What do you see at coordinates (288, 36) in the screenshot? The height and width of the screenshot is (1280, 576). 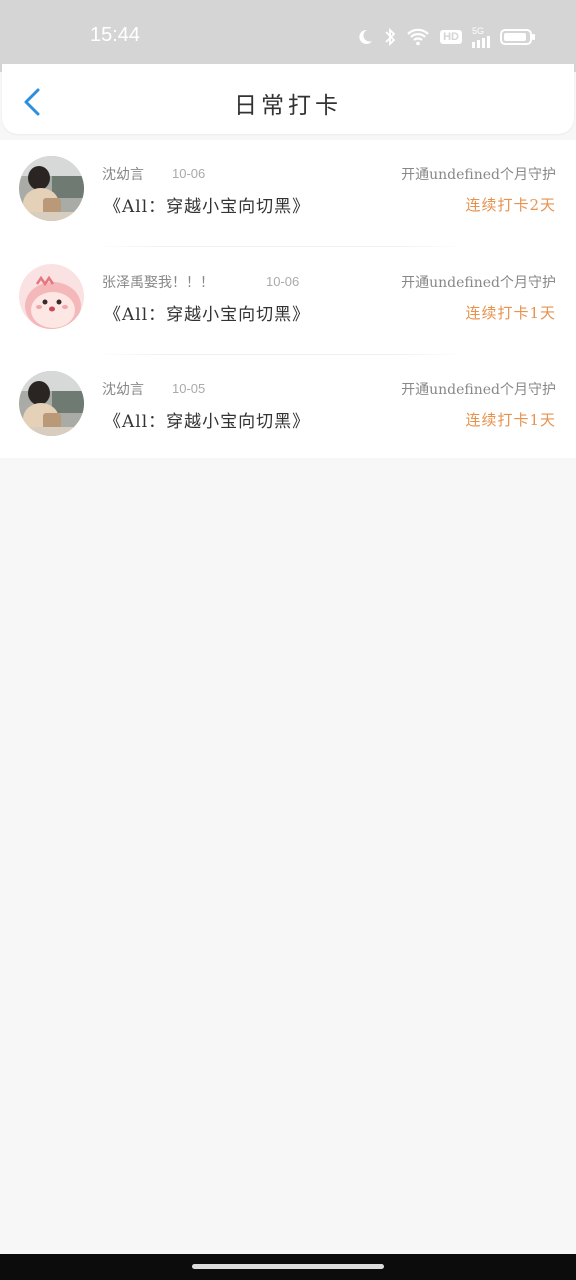 I see `status-bar: 15:44 HD 5G` at bounding box center [288, 36].